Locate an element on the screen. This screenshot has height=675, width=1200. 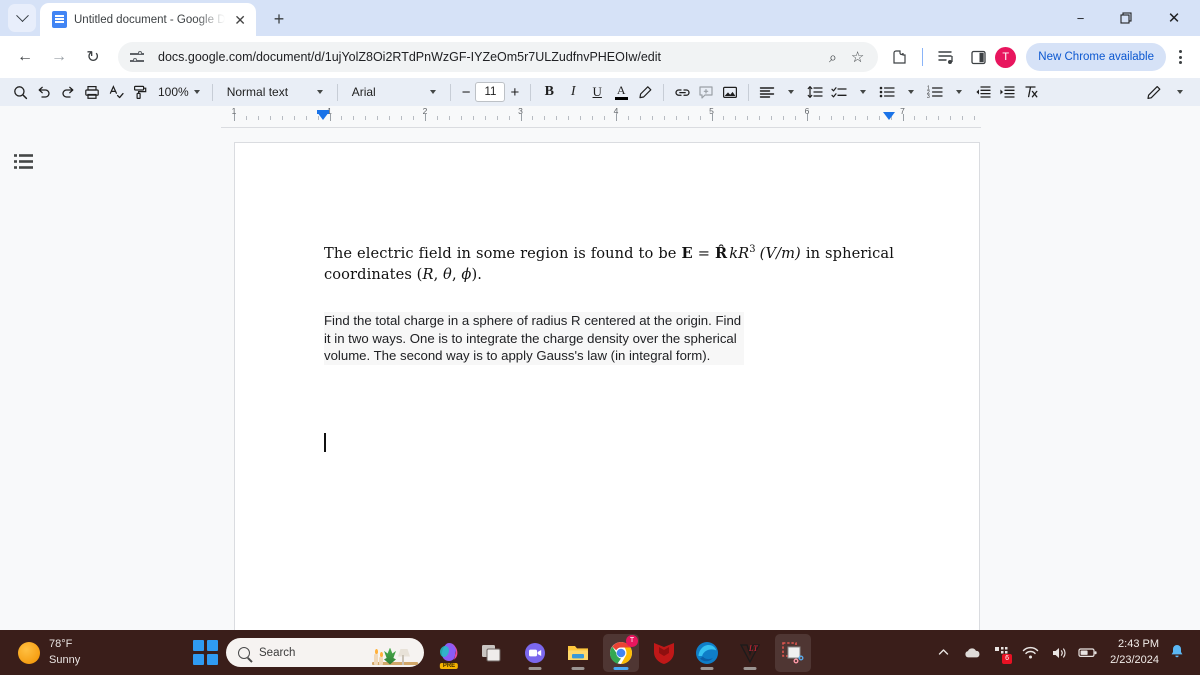
ruler-area: 11234567 is located at coordinates (600, 118).